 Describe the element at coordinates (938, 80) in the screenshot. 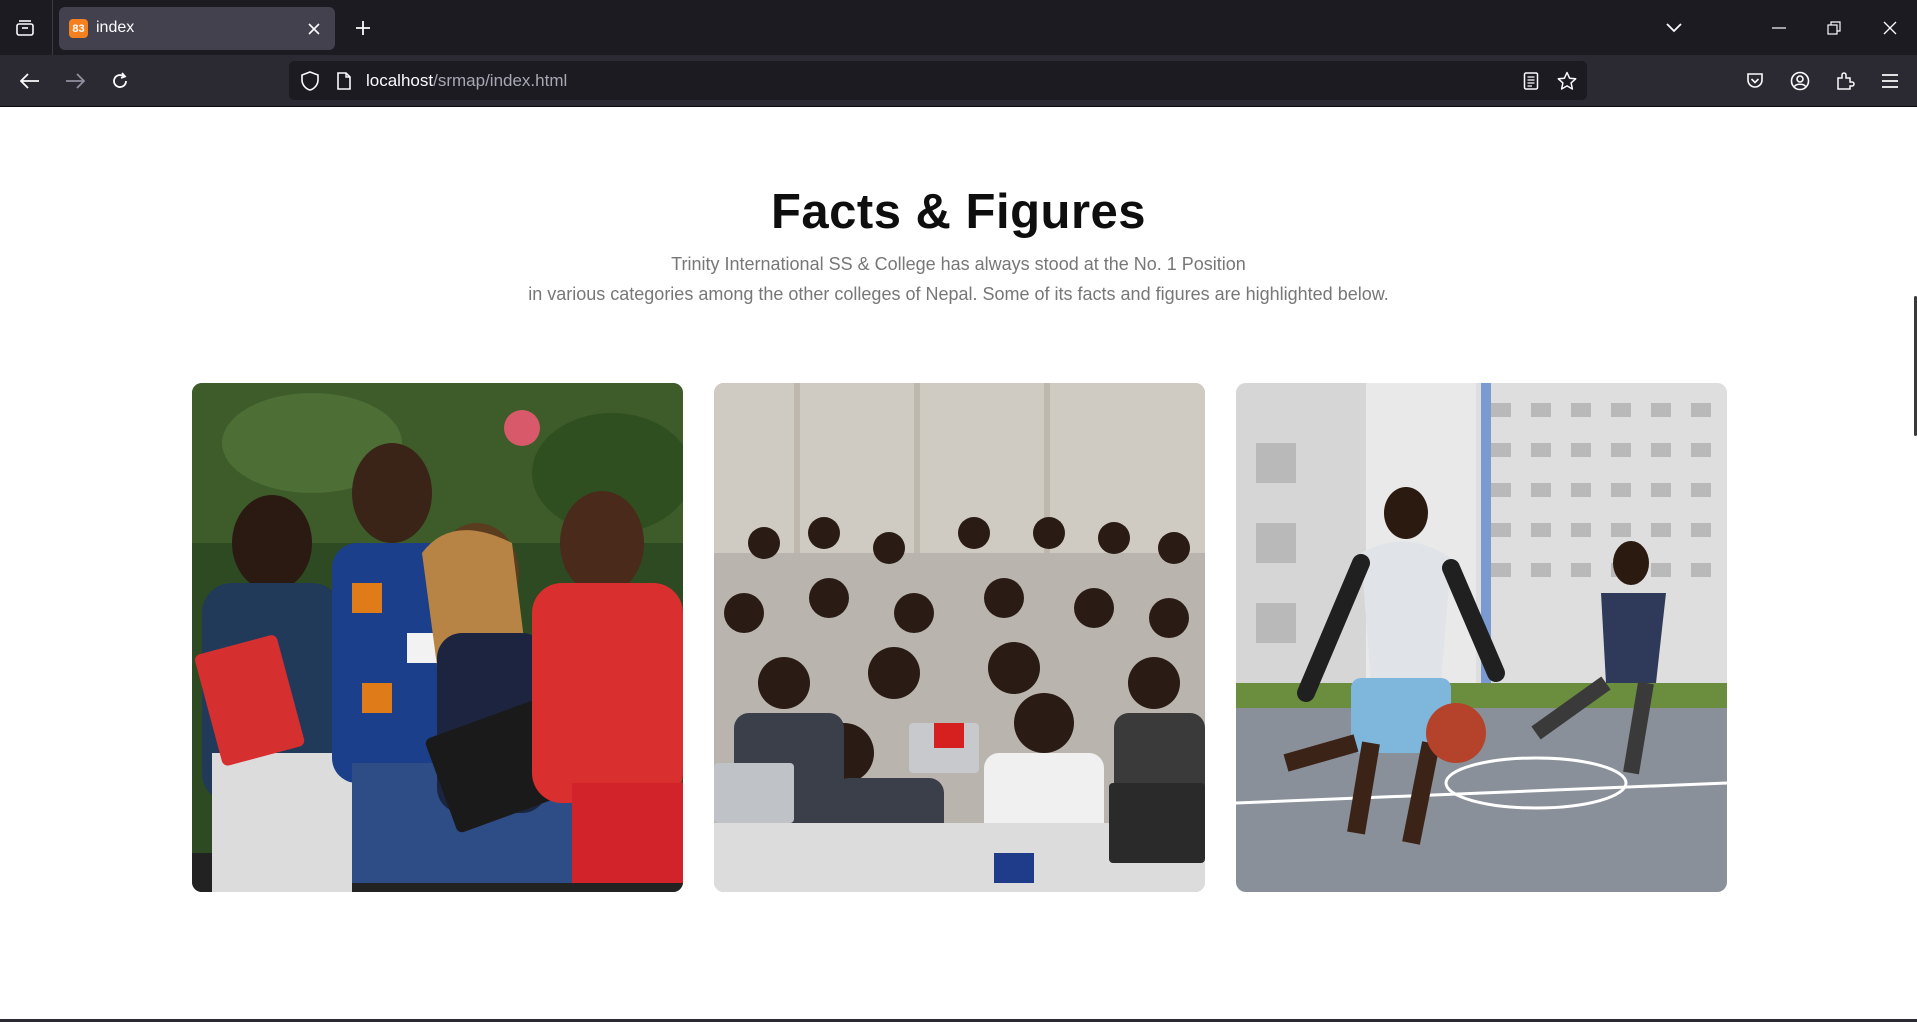

I see `url-bar: localhost/srmap/index.html` at that location.